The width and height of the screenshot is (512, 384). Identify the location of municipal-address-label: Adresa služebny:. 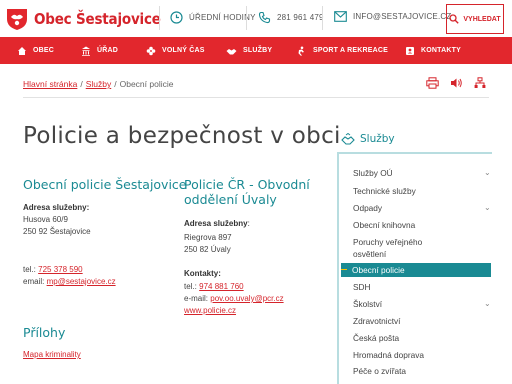
(56, 207).